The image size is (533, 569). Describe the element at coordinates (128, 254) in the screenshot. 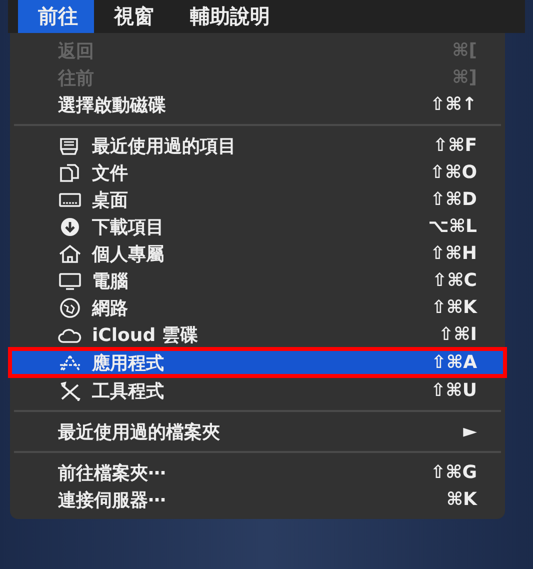

I see `item-label: 個人專屬` at that location.